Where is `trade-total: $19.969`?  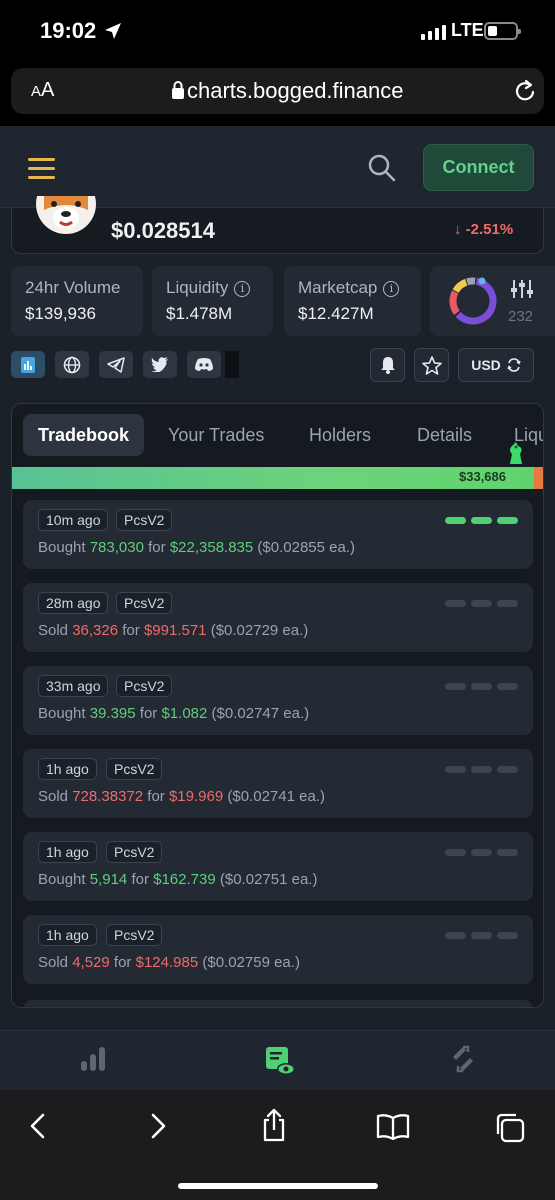
trade-total: $19.969 is located at coordinates (196, 796).